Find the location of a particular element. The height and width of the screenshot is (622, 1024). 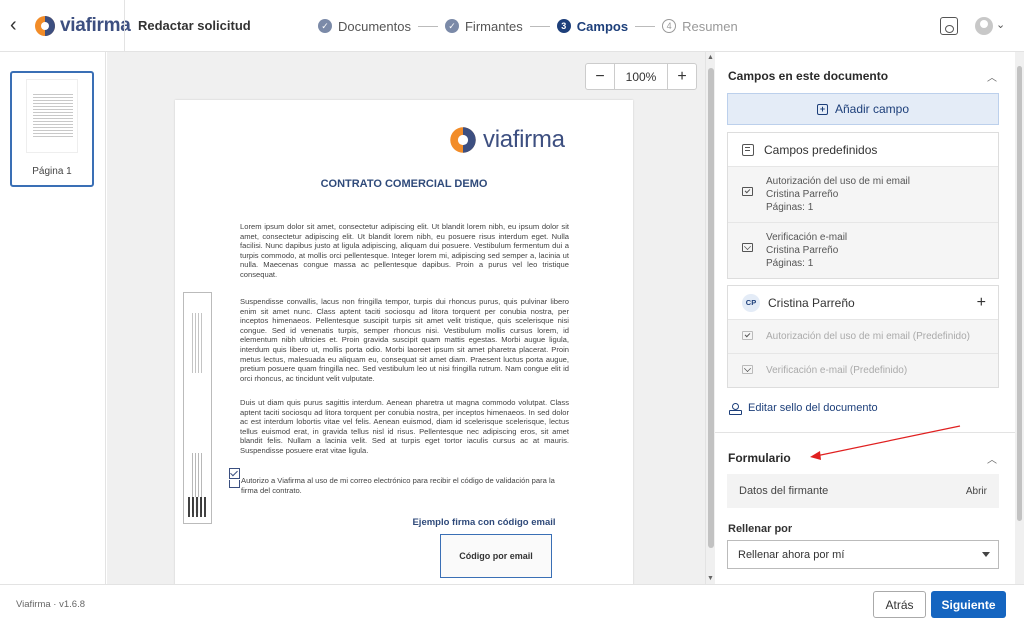

edit-stamp-link: Editar sello del documento is located at coordinates (803, 408).